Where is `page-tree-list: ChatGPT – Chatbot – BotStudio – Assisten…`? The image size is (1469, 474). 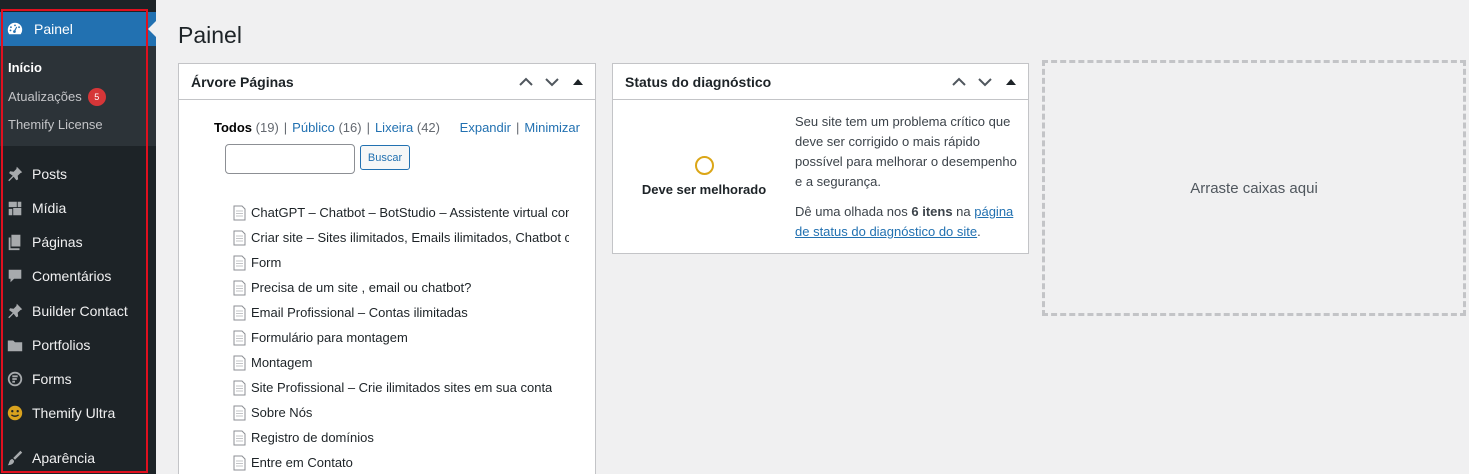
page-tree-list: ChatGPT – Chatbot – BotStudio – Assisten… is located at coordinates (401, 337).